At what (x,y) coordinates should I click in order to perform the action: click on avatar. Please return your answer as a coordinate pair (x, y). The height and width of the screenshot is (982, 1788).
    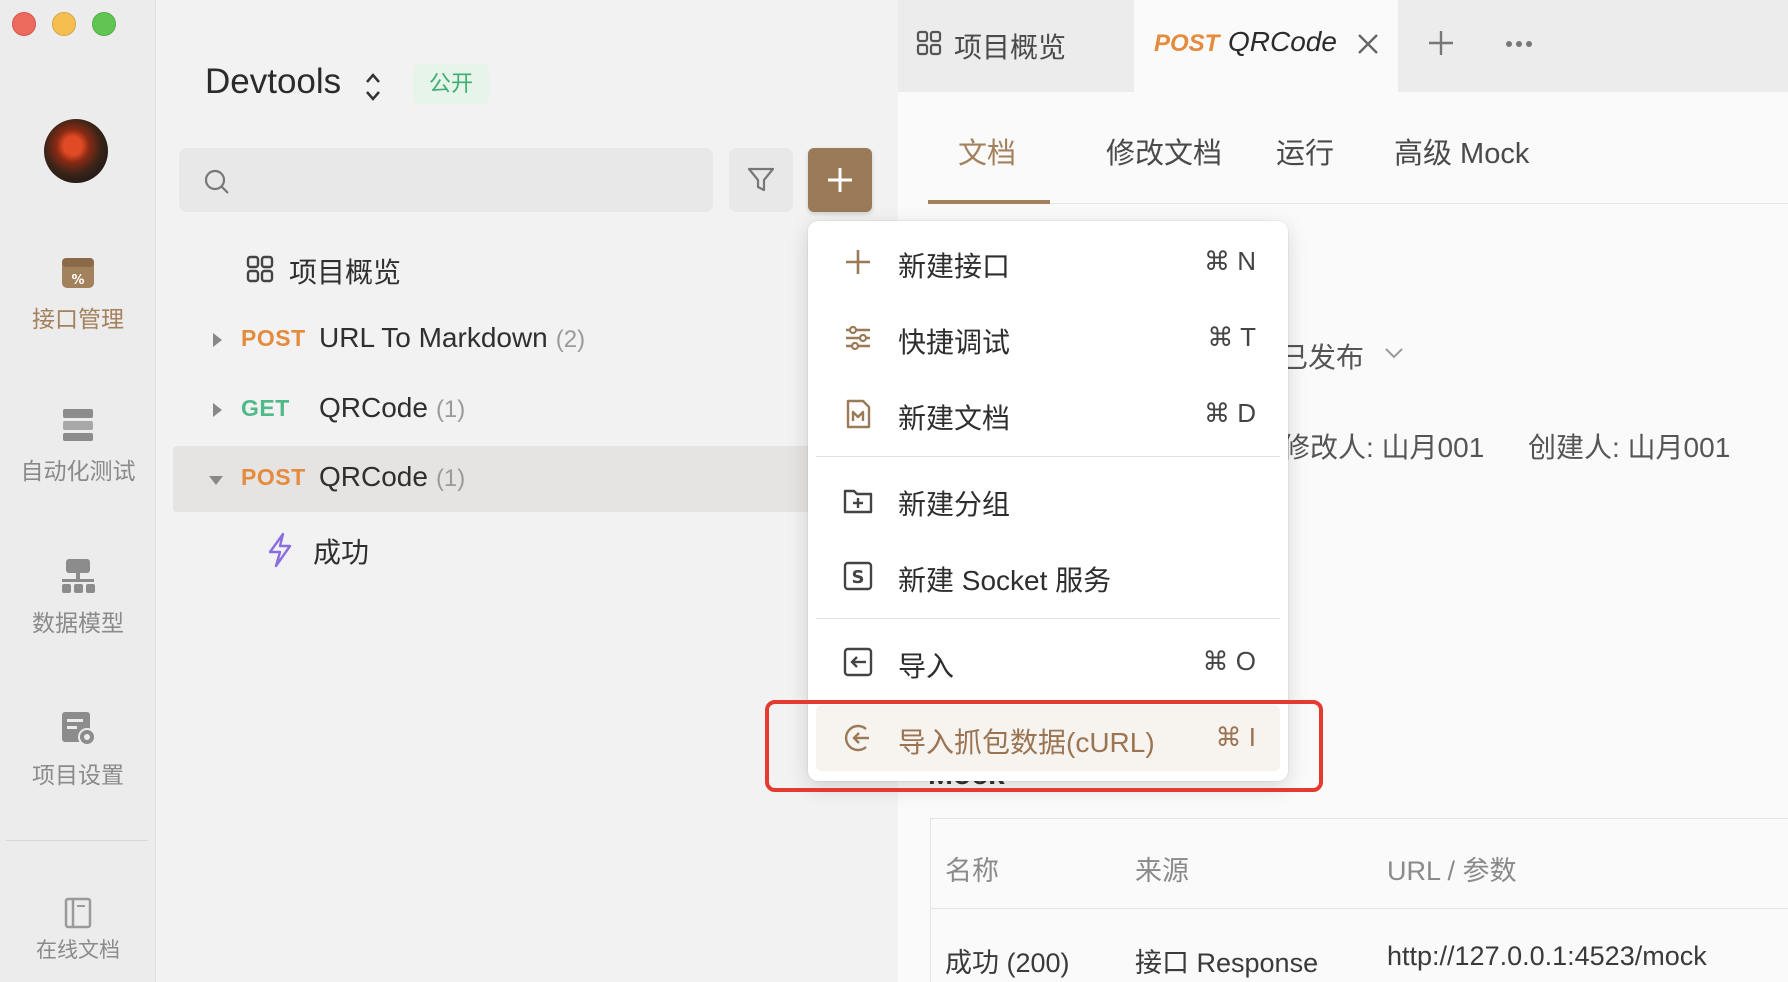
    Looking at the image, I should click on (76, 151).